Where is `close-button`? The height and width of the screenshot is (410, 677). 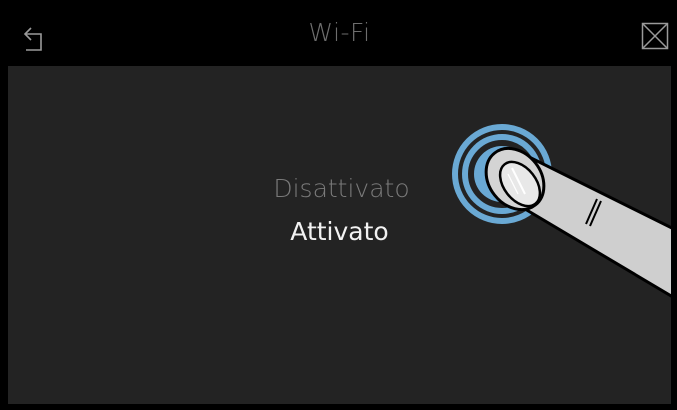
close-button is located at coordinates (655, 36).